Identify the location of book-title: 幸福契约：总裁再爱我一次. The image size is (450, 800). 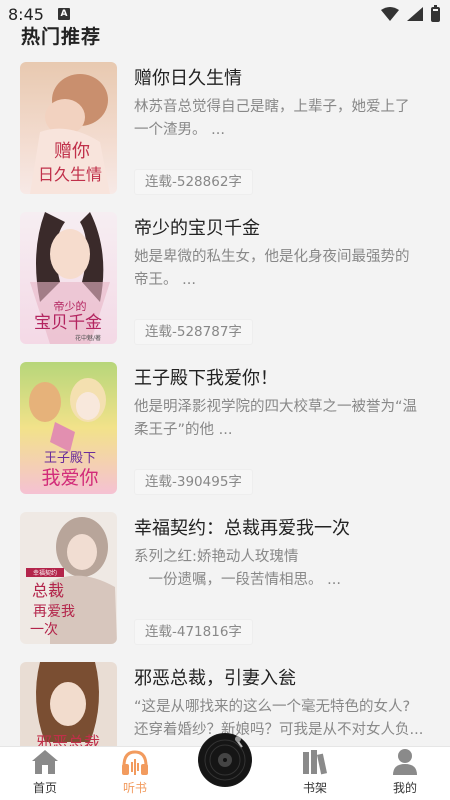
(242, 527).